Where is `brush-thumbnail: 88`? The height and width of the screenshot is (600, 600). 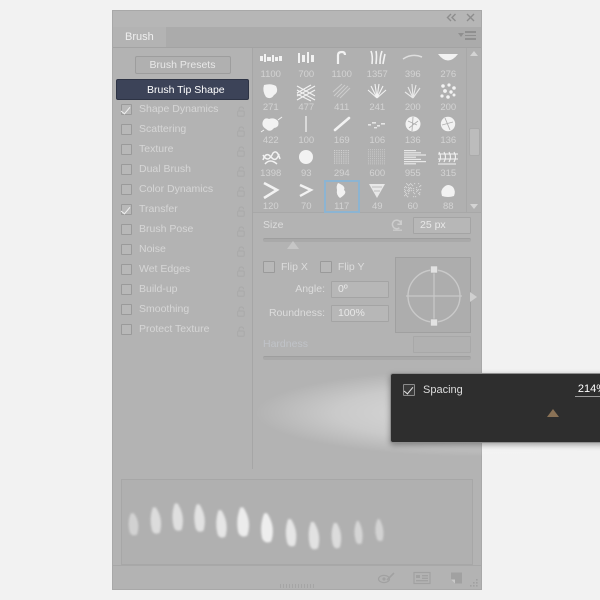 brush-thumbnail: 88 is located at coordinates (449, 196).